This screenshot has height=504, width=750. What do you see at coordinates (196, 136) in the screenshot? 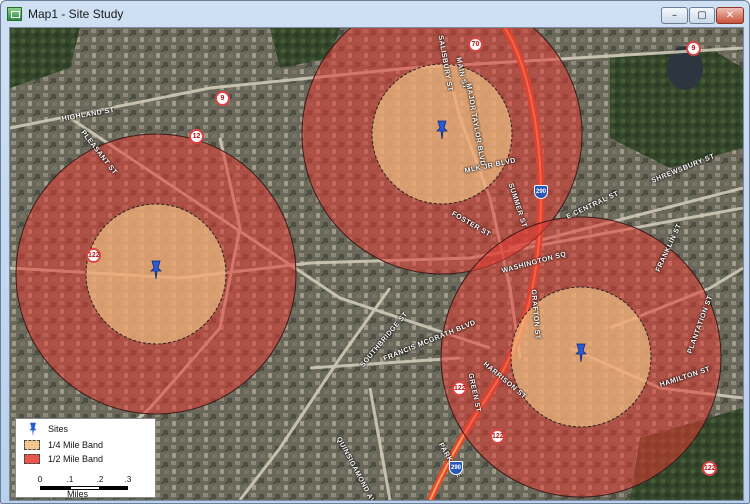
I see `route-shield: 12` at bounding box center [196, 136].